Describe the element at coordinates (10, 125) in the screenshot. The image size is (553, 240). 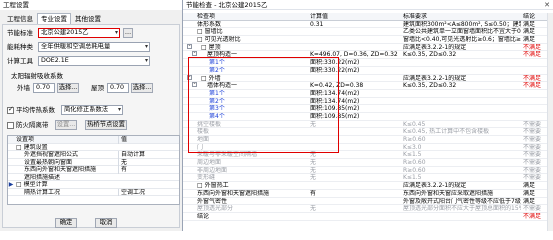
I see `fire-barrier-checkbox` at that location.